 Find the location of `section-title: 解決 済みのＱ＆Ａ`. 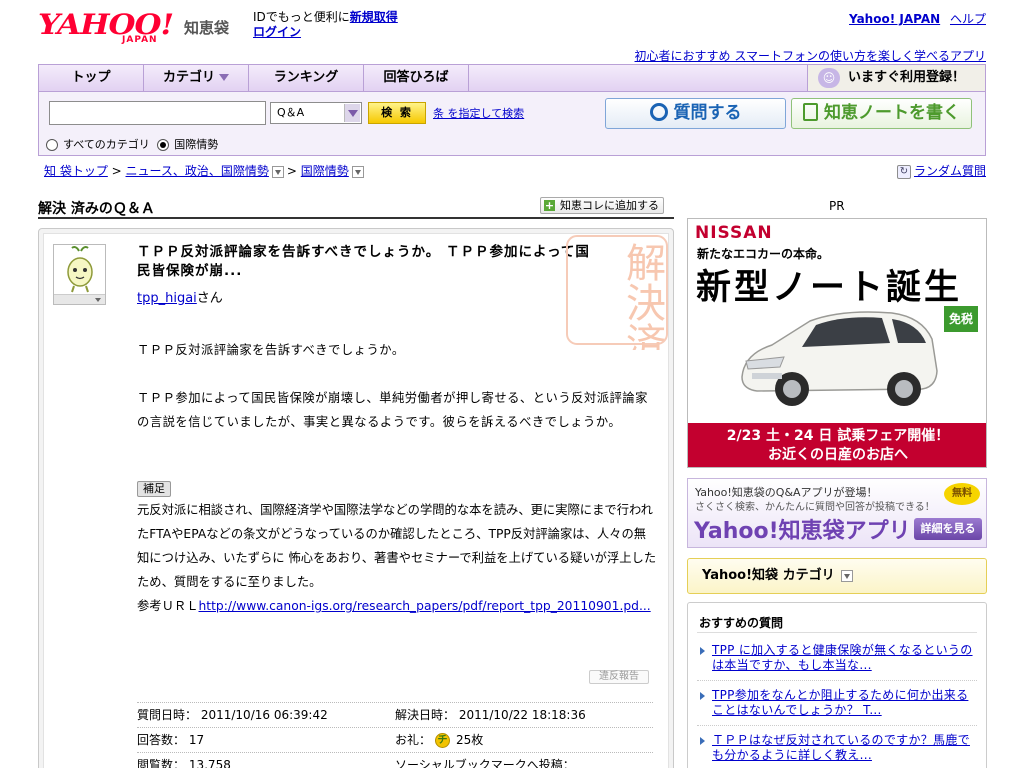

section-title: 解決 済みのＱ＆Ａ is located at coordinates (96, 209).